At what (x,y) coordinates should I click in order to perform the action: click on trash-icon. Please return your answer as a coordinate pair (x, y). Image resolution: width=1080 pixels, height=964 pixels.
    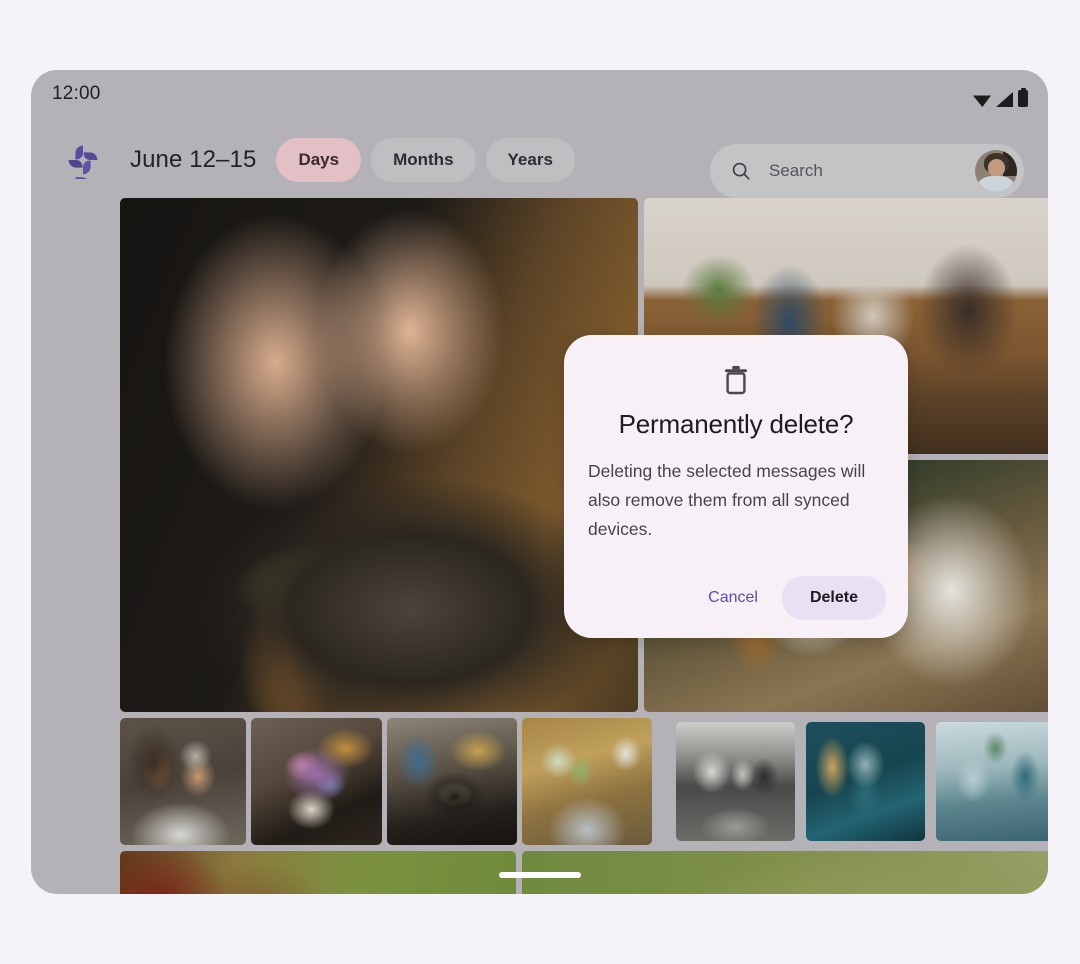
    Looking at the image, I should click on (736, 380).